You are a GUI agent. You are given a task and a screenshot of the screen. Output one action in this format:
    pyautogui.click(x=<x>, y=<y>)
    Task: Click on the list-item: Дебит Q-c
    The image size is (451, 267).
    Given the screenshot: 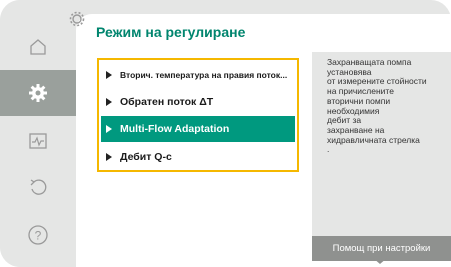 What is the action you would take?
    pyautogui.click(x=198, y=157)
    